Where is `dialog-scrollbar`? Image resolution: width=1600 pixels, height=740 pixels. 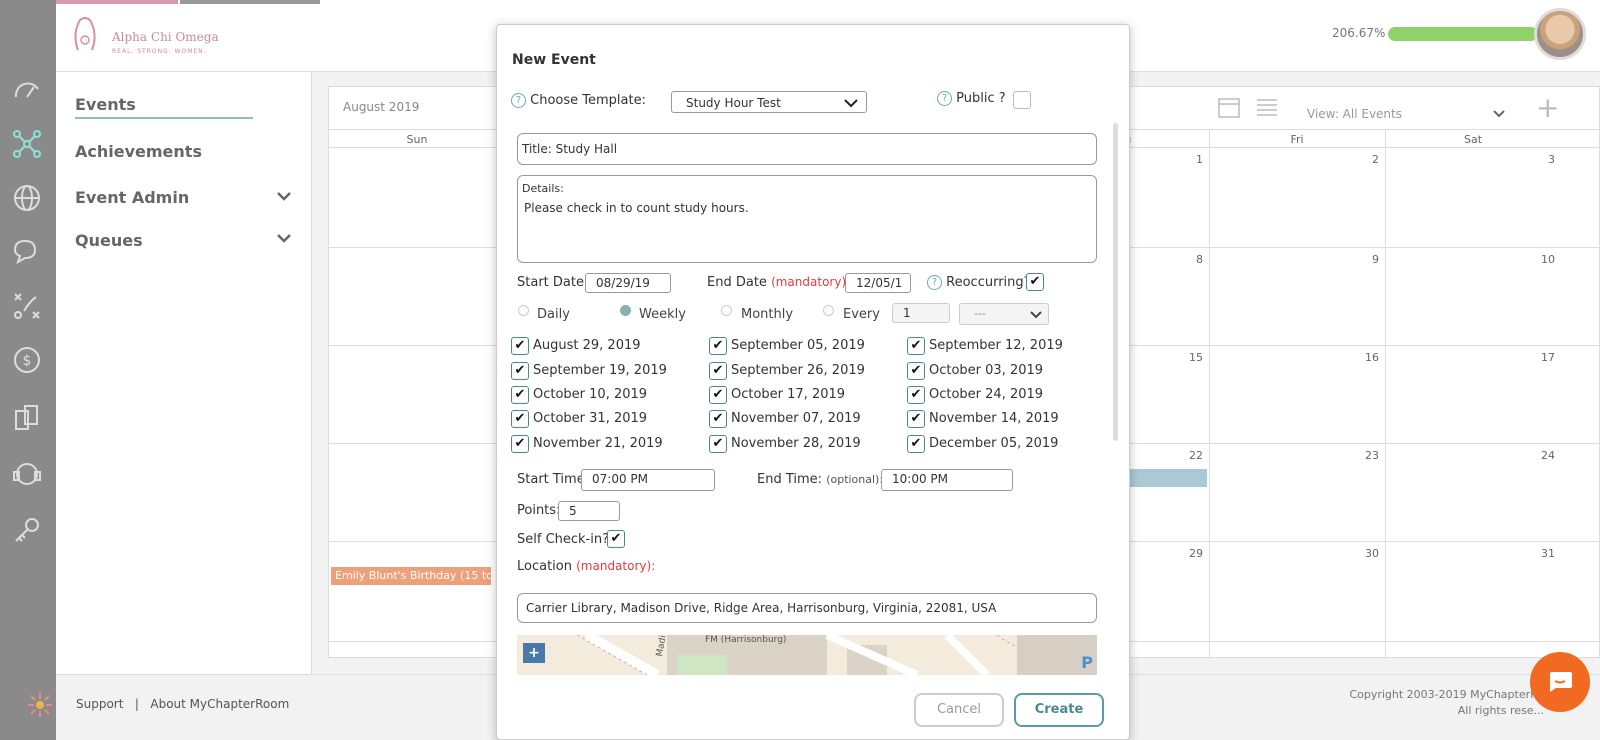
dialog-scrollbar is located at coordinates (1115, 282).